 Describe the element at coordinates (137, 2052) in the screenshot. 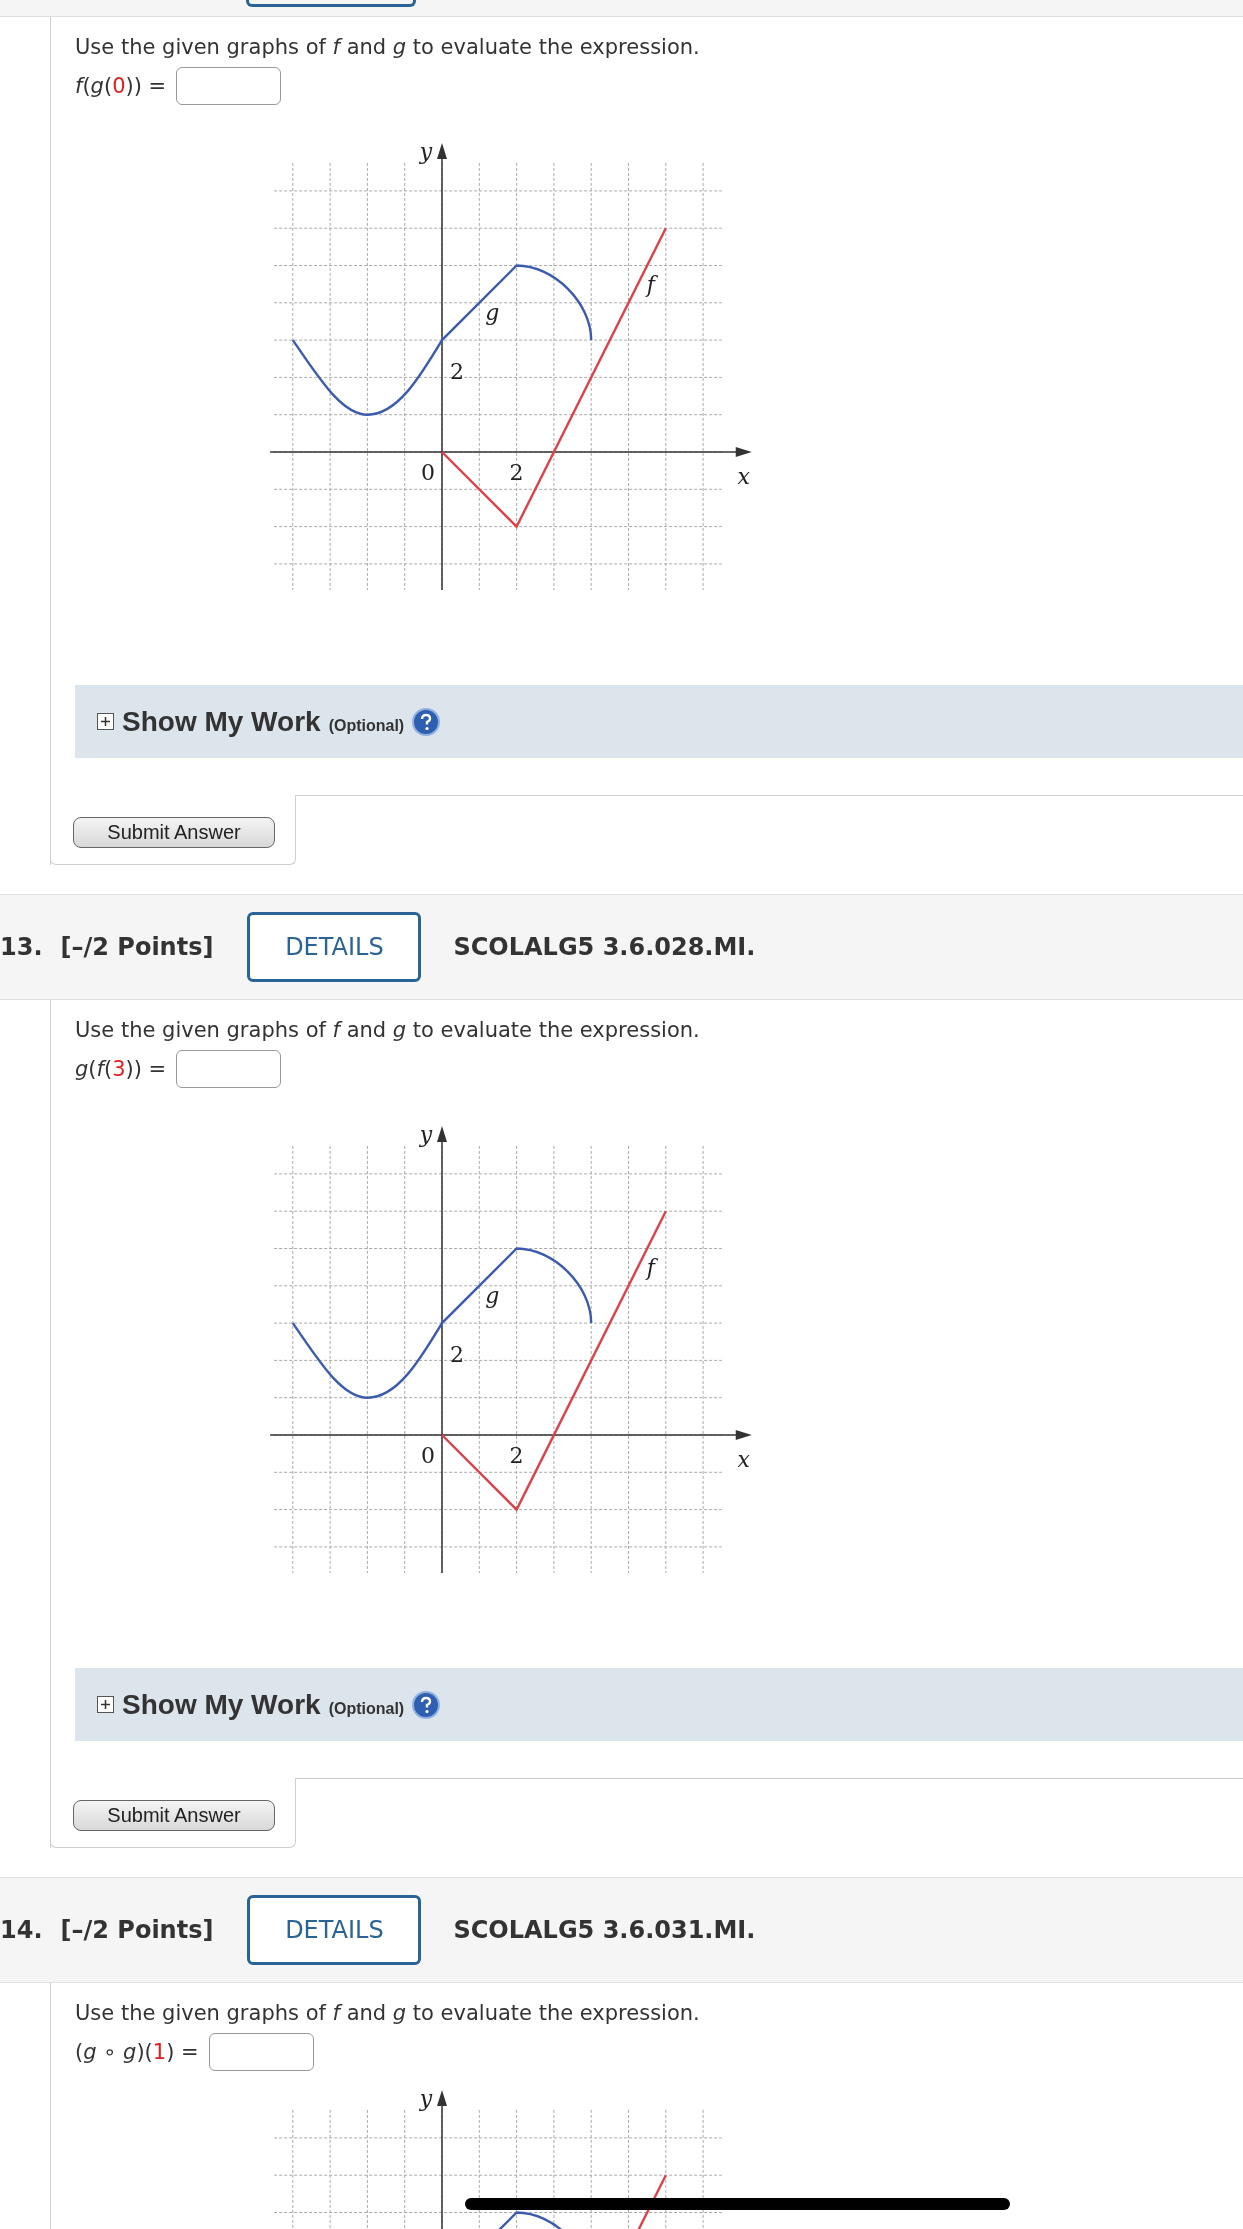

I see `expression: (g ∘ g)(1) =` at that location.